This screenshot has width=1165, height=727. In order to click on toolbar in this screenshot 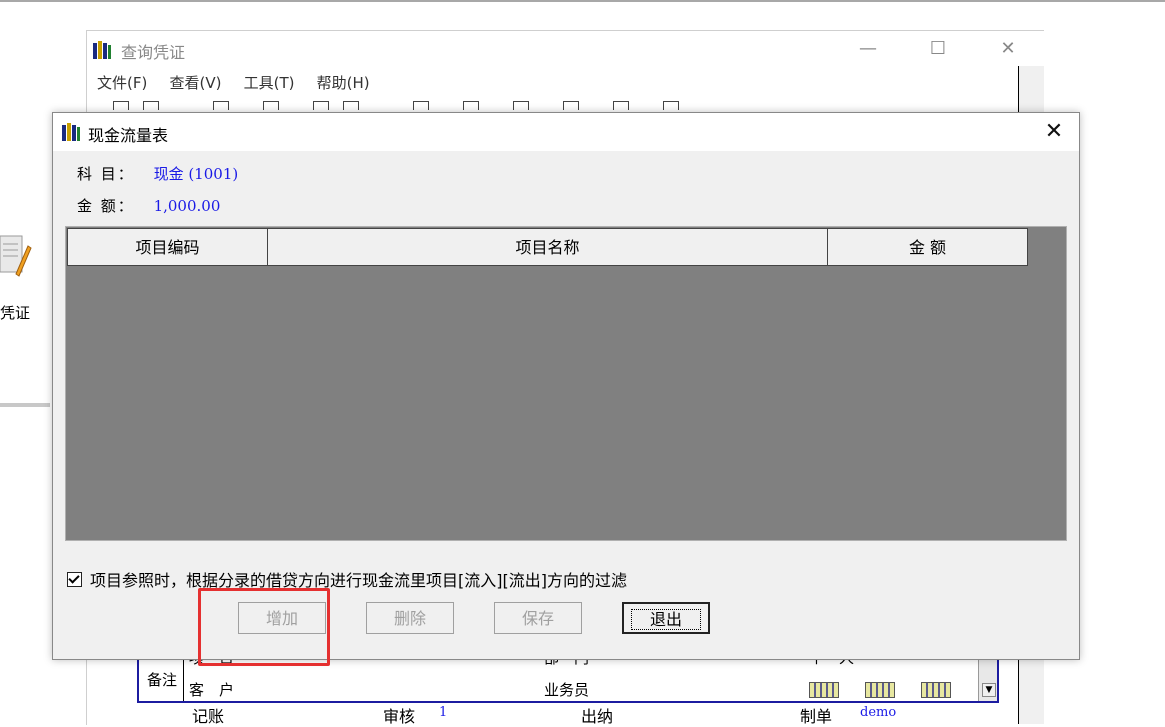, I will do `click(567, 104)`.